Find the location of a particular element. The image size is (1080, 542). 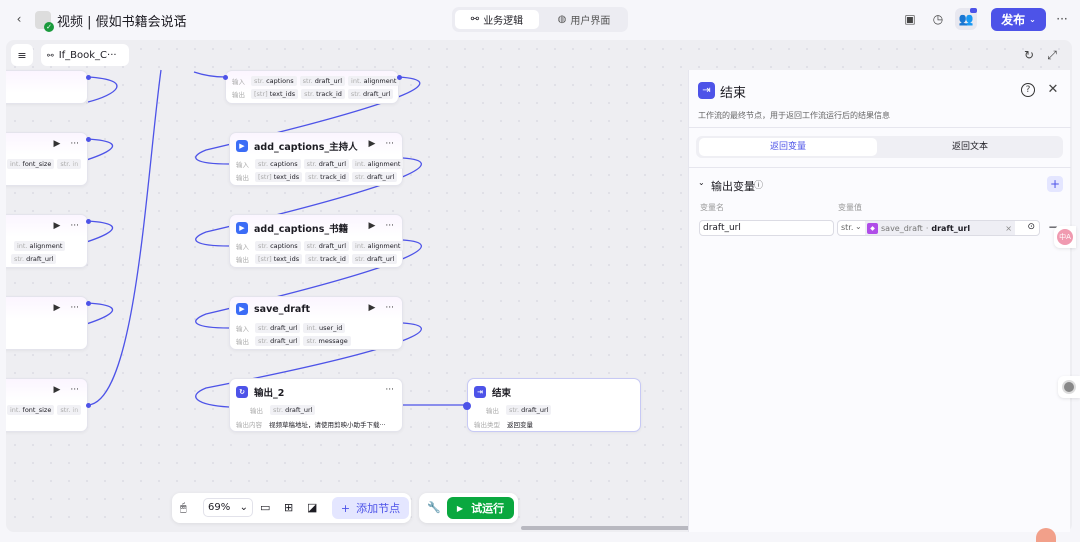

variable-reference: ◆ save_draft · draft_url × is located at coordinates (940, 228).